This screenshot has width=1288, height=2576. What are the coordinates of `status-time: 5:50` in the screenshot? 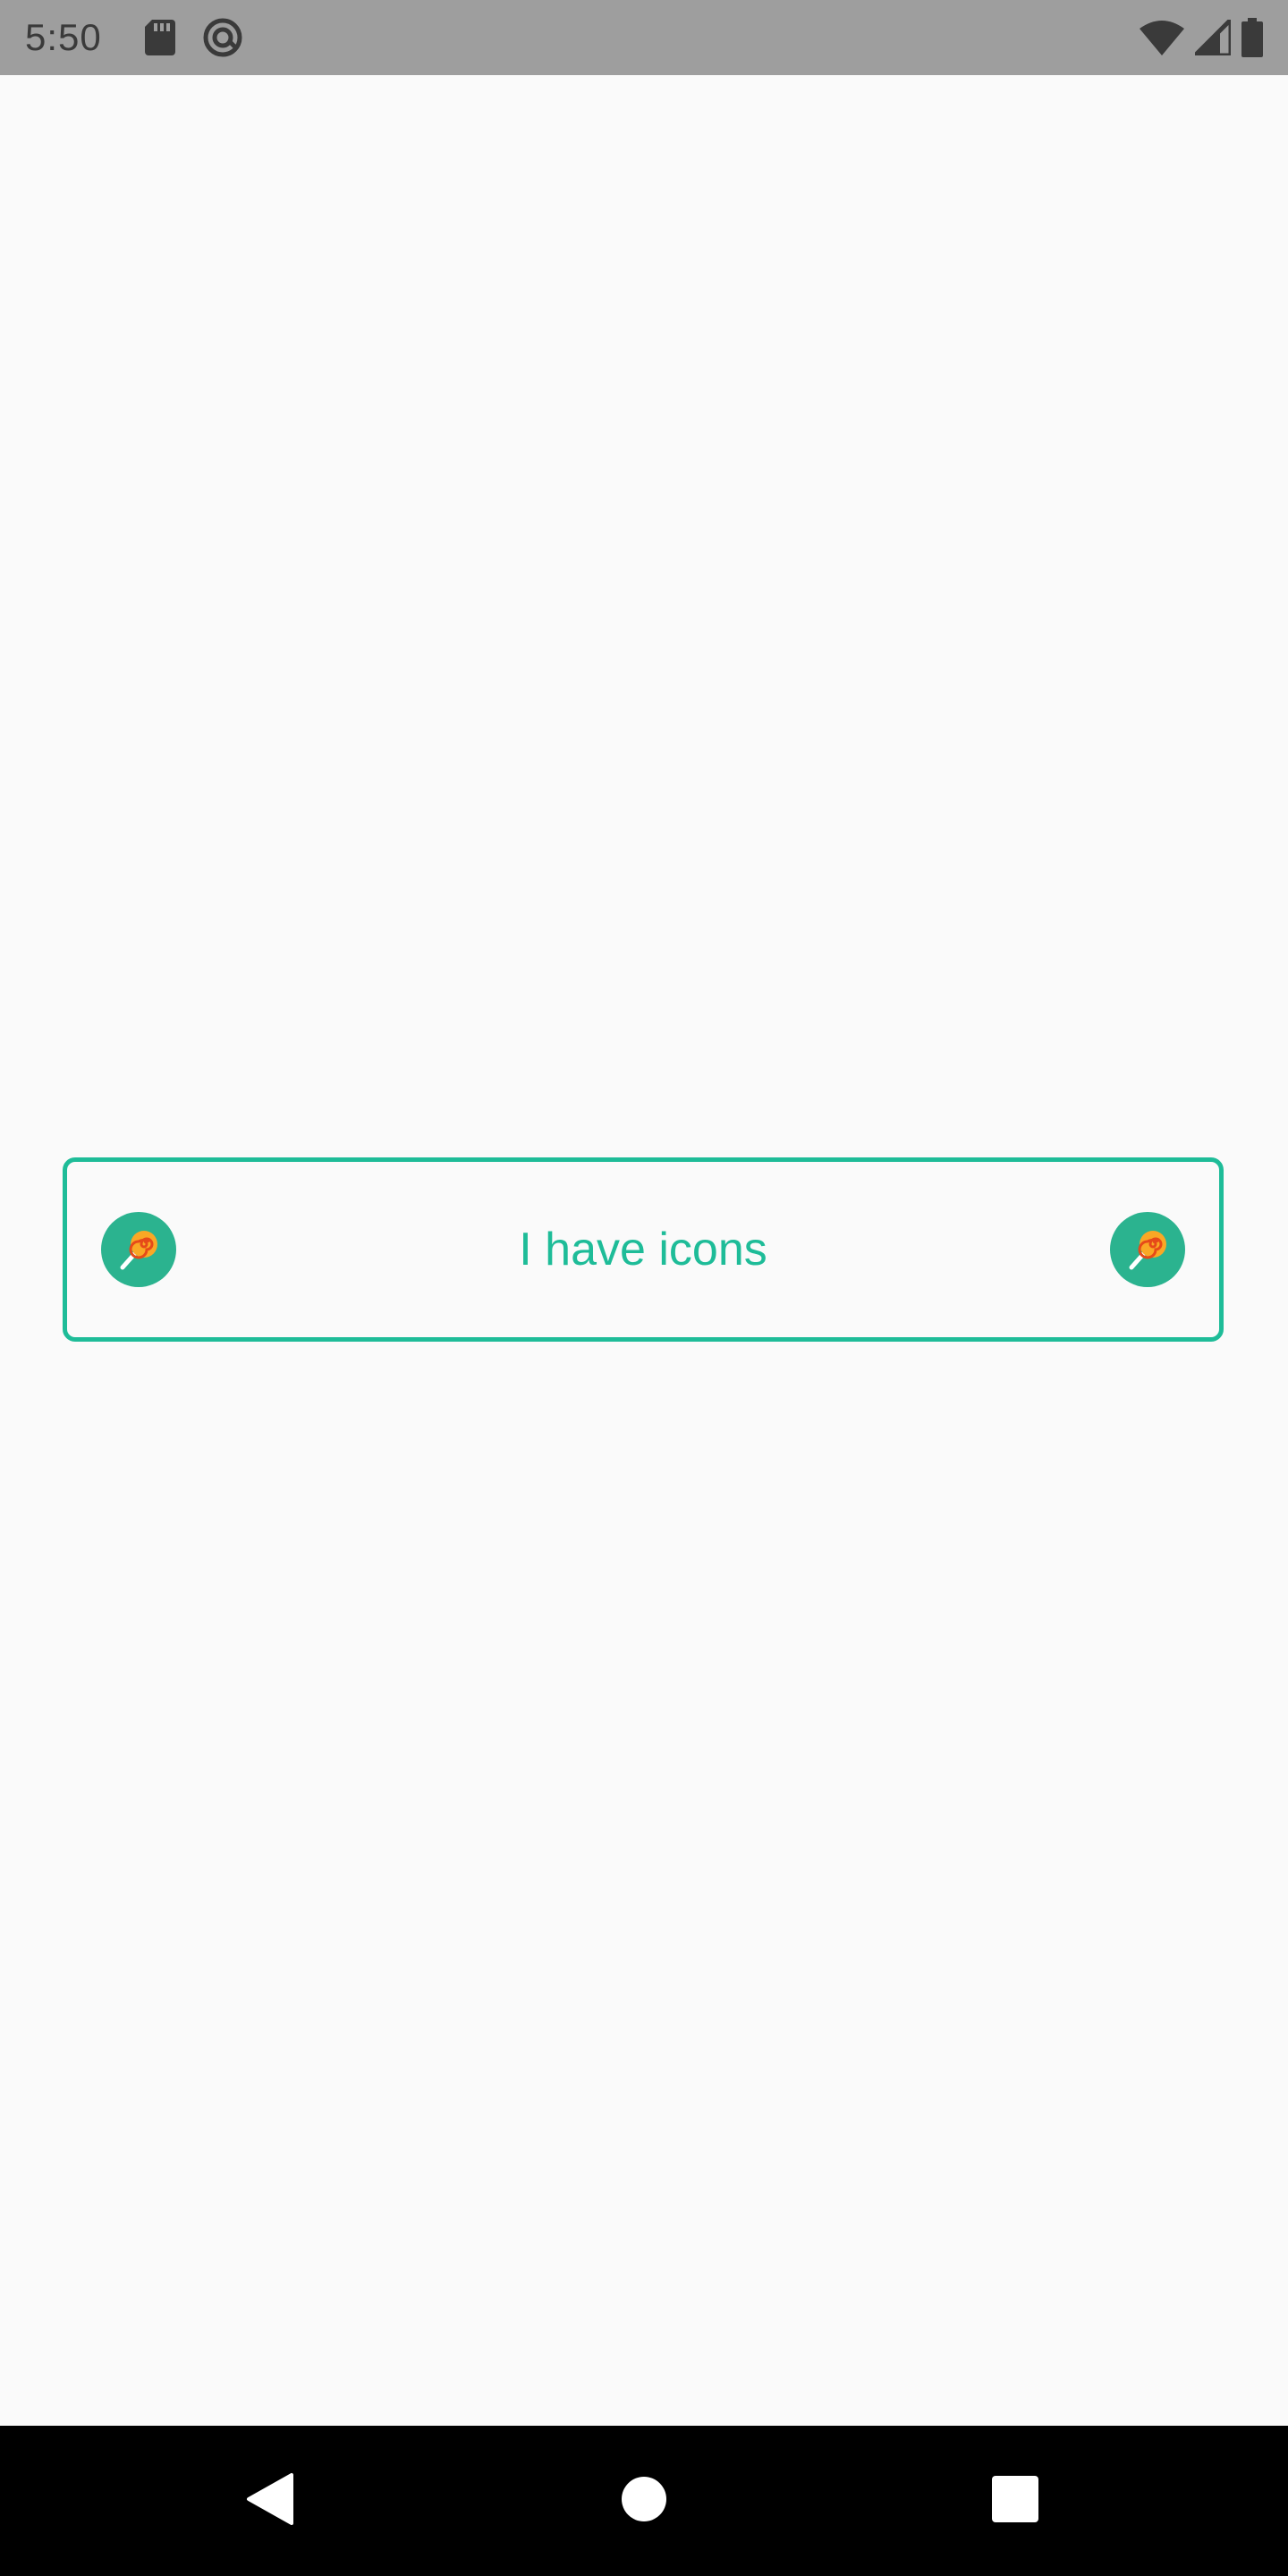 It's located at (63, 37).